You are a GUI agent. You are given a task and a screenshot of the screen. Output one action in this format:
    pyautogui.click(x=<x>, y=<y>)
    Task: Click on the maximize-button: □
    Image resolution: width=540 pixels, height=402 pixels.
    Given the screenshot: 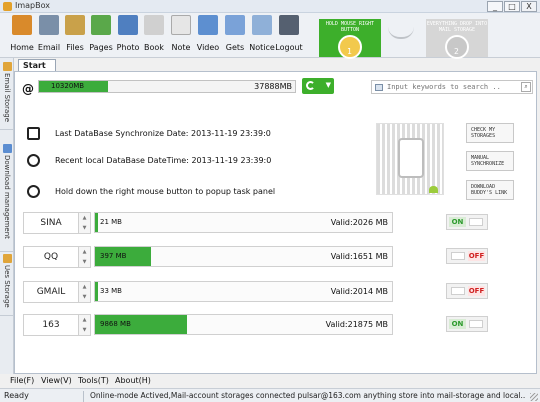 What is the action you would take?
    pyautogui.click(x=512, y=6)
    